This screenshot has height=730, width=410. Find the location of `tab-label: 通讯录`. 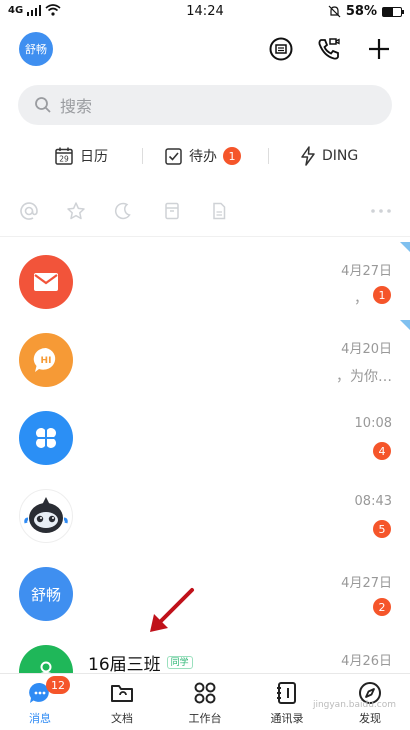

tab-label: 通讯录 is located at coordinates (287, 718).